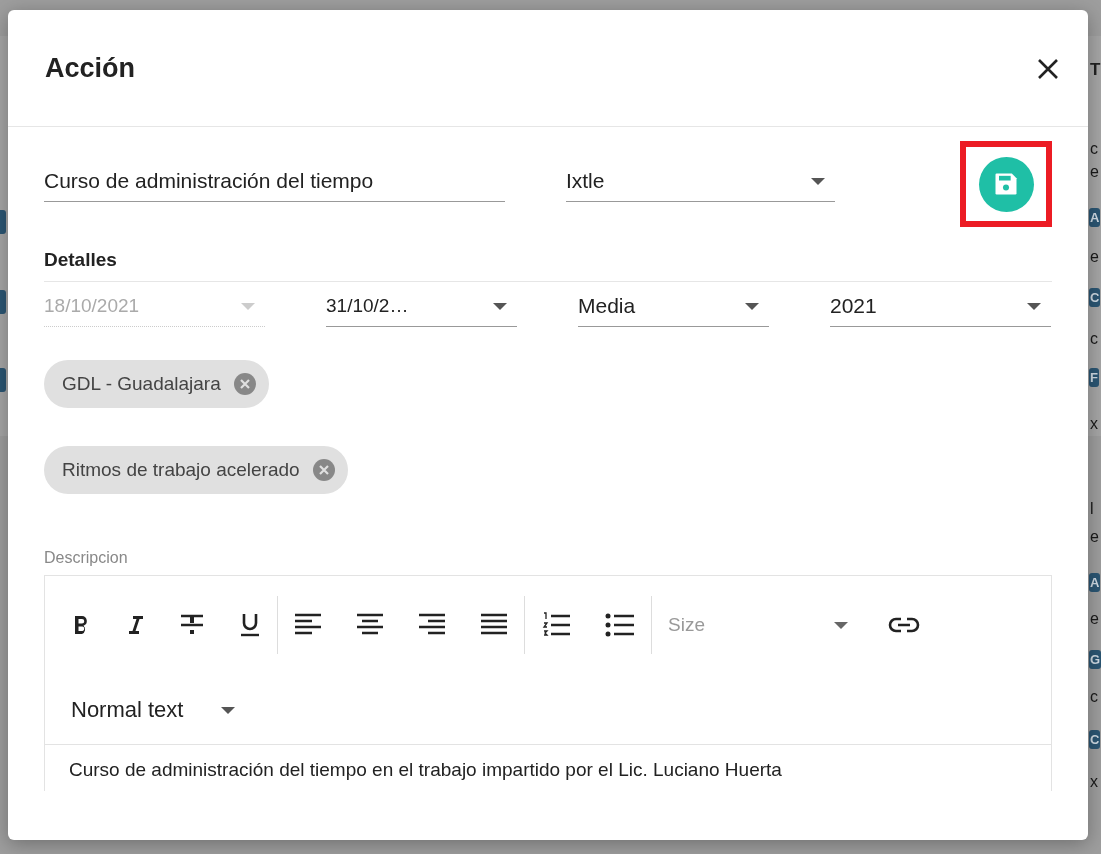 The image size is (1101, 854). What do you see at coordinates (308, 625) in the screenshot?
I see `align-left-icon` at bounding box center [308, 625].